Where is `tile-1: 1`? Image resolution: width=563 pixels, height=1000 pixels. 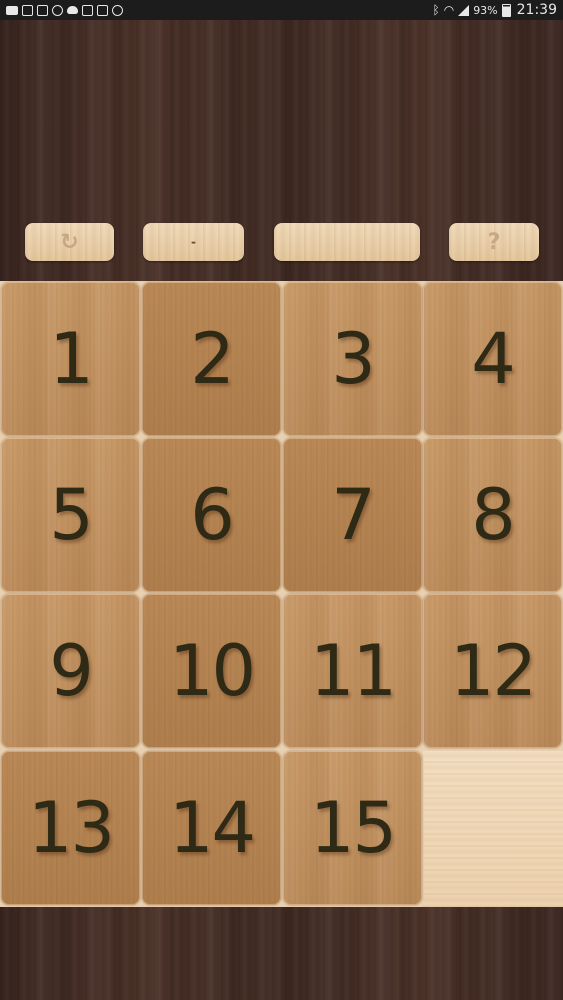 tile-1: 1 is located at coordinates (70, 359).